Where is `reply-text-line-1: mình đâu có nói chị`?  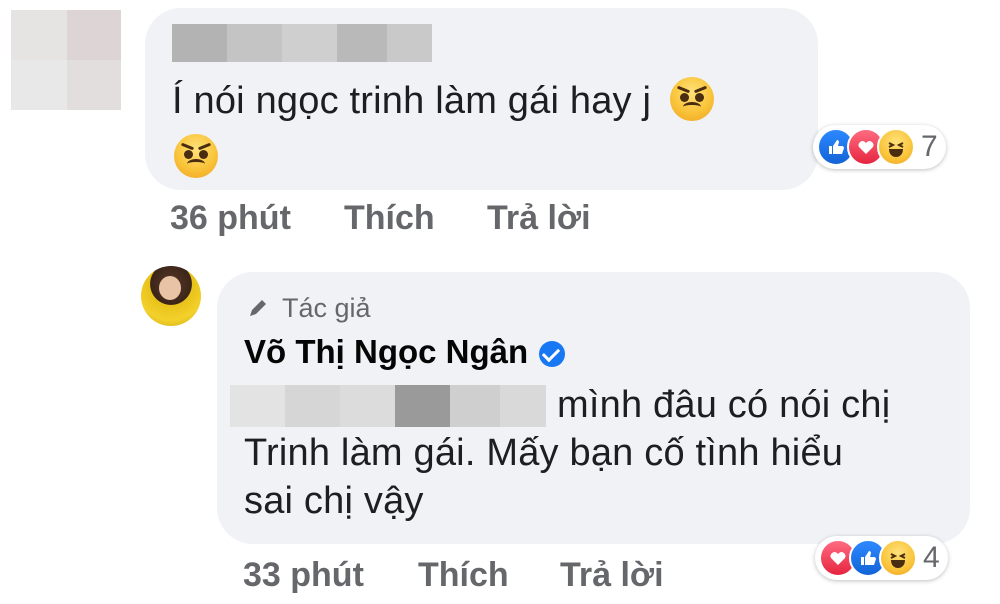 reply-text-line-1: mình đâu có nói chị is located at coordinates (724, 405).